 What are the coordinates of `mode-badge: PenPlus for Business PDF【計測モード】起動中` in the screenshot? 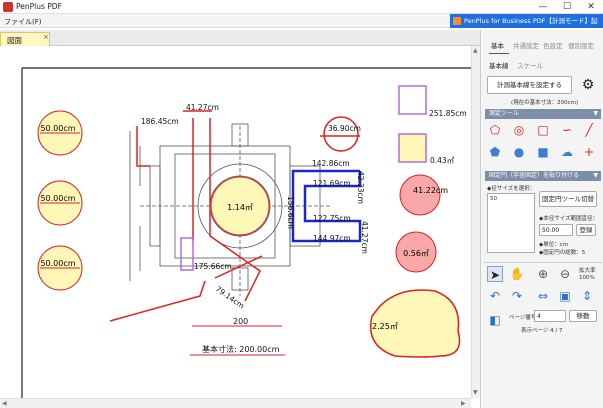 It's located at (526, 26).